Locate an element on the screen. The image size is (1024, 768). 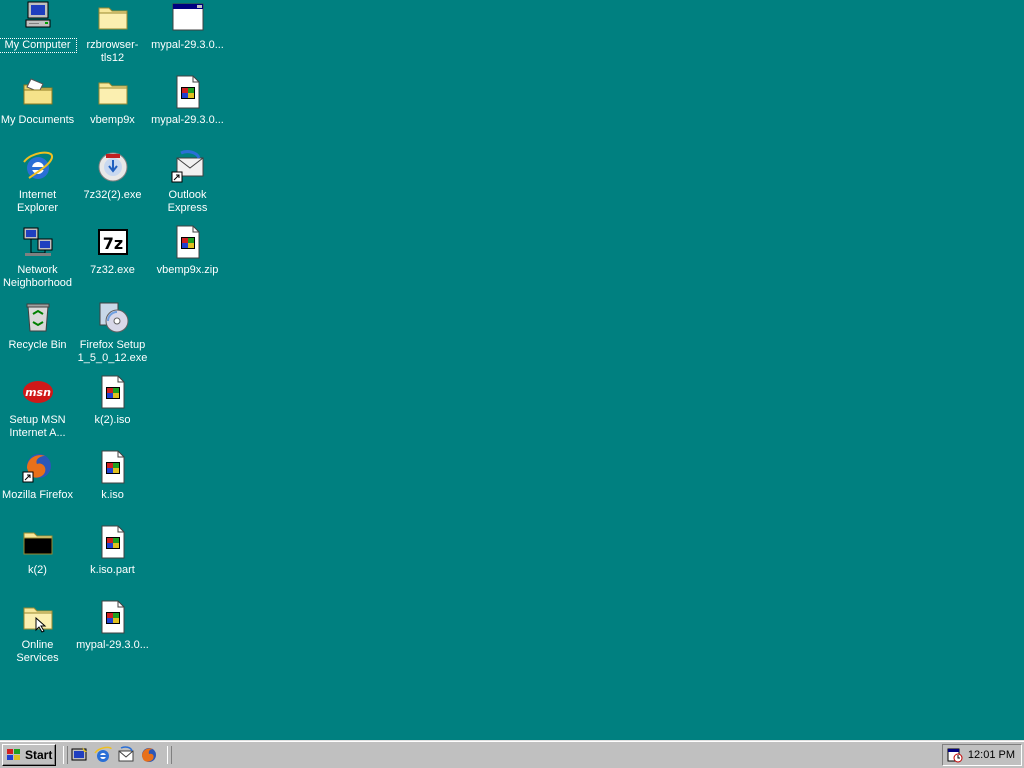
svg-text: msn is located at coordinates (38, 392).